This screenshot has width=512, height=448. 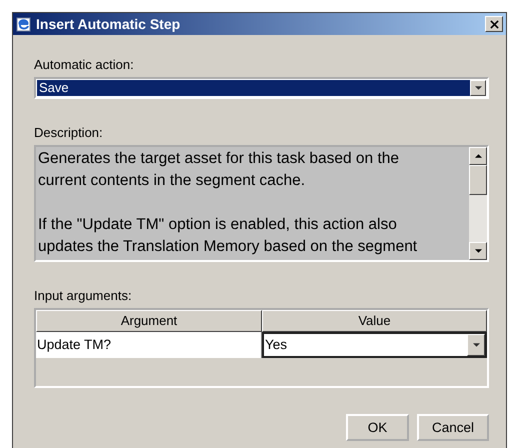 I want to click on action-dropdown: Save, so click(x=261, y=88).